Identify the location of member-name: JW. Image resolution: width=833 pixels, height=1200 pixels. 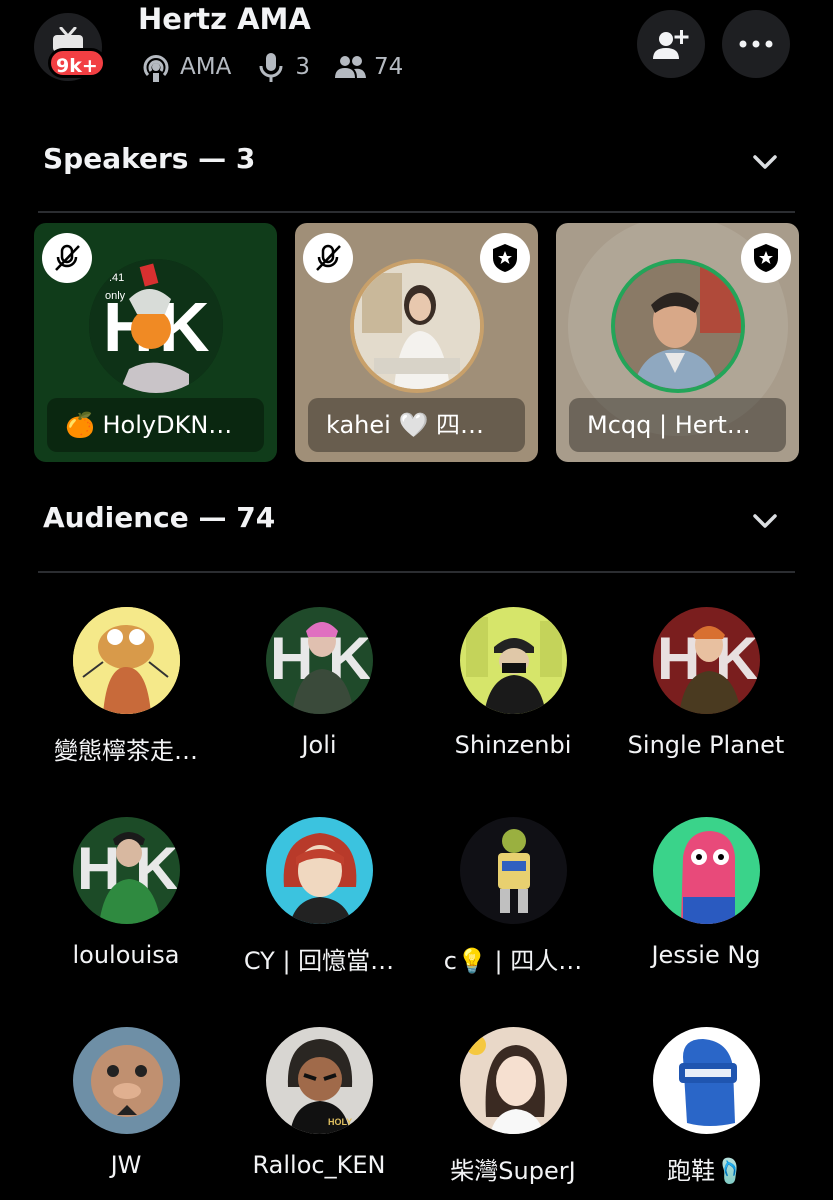
(126, 1165).